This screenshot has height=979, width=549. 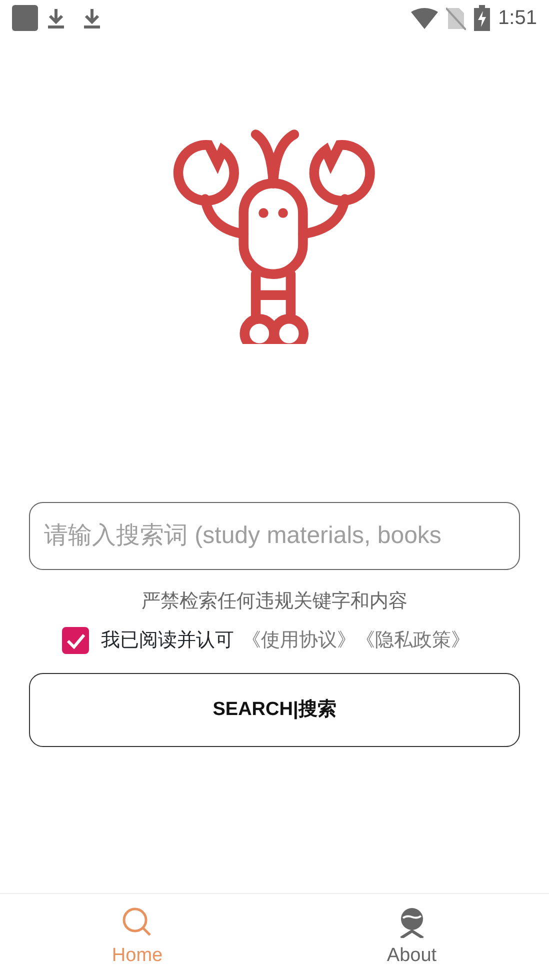 I want to click on notice-text: 严禁检索任何违规关键字和内容, so click(x=275, y=602).